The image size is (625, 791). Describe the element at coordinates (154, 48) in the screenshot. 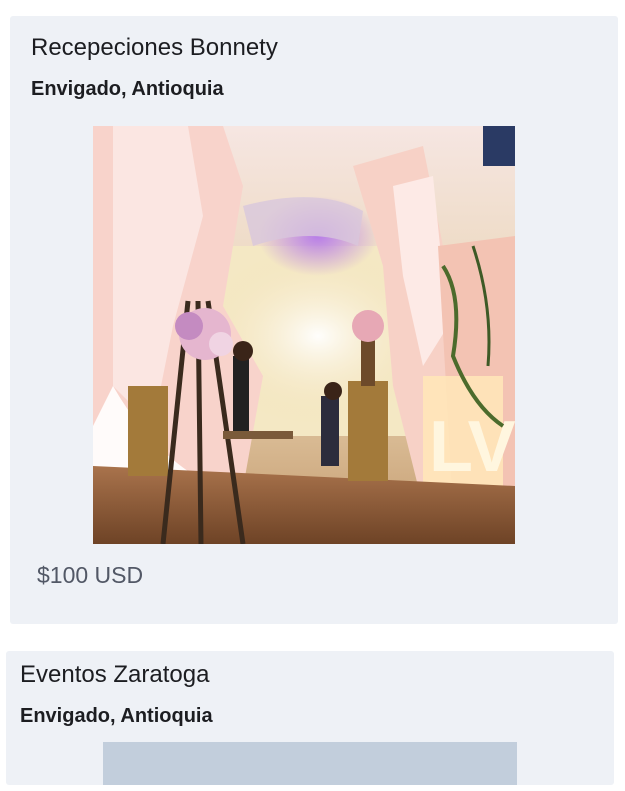

I see `venue-name: Recepeciones Bonnety` at that location.